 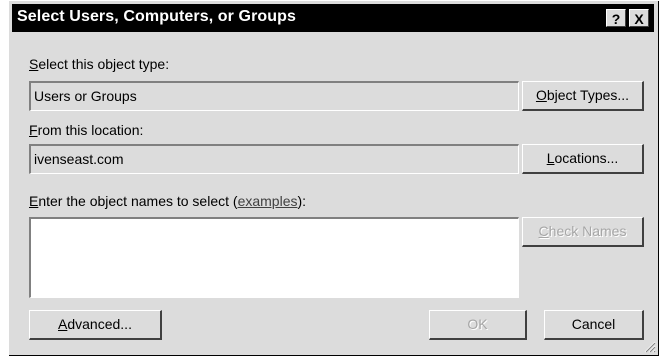 I want to click on close-icon: X, so click(x=639, y=18).